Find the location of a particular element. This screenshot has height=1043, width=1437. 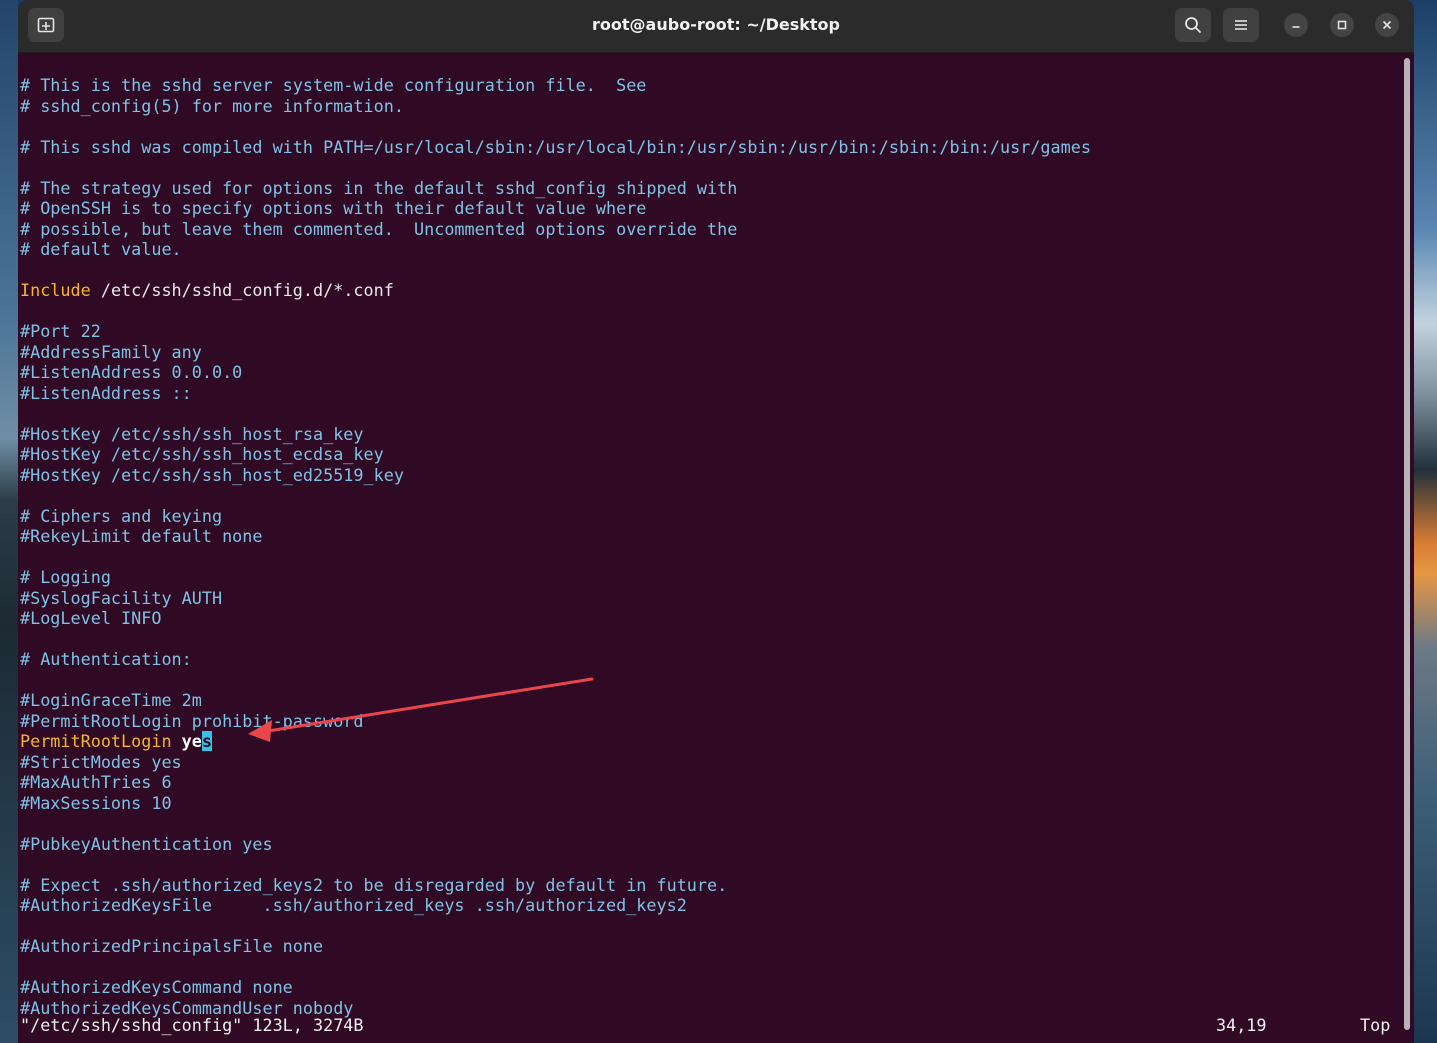

hamburger-menu-icon is located at coordinates (1241, 25).